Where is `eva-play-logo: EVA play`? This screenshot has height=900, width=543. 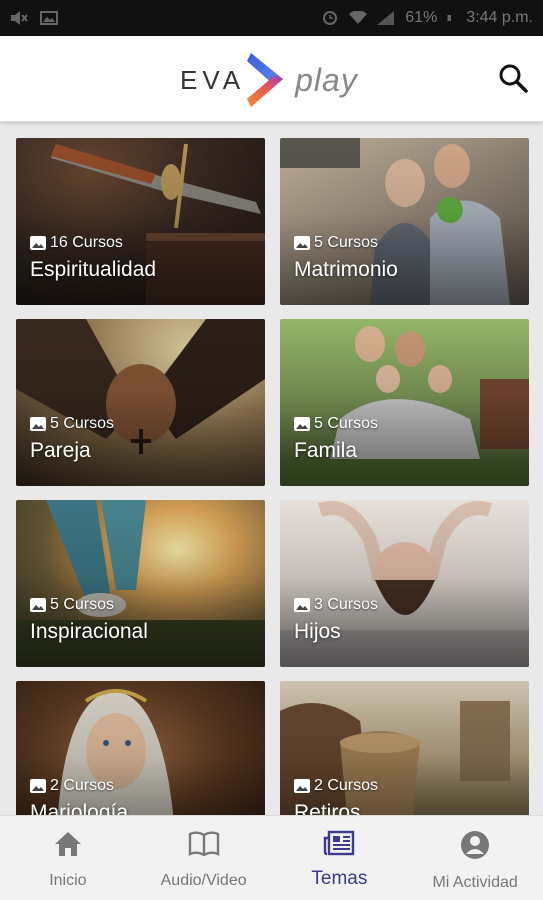
eva-play-logo: EVA play is located at coordinates (269, 80).